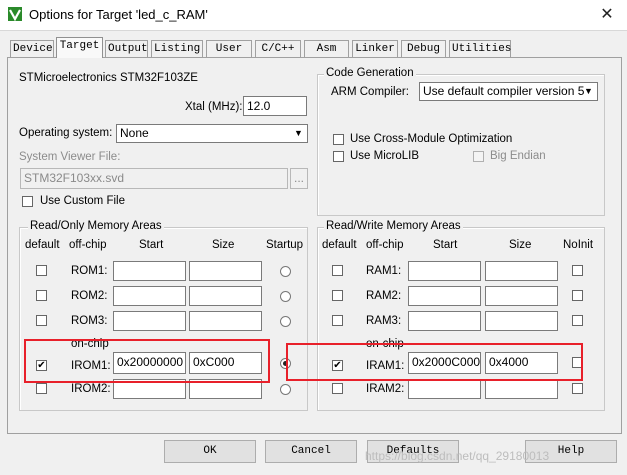  Describe the element at coordinates (375, 48) in the screenshot. I see `tab-linker: Linker` at that location.